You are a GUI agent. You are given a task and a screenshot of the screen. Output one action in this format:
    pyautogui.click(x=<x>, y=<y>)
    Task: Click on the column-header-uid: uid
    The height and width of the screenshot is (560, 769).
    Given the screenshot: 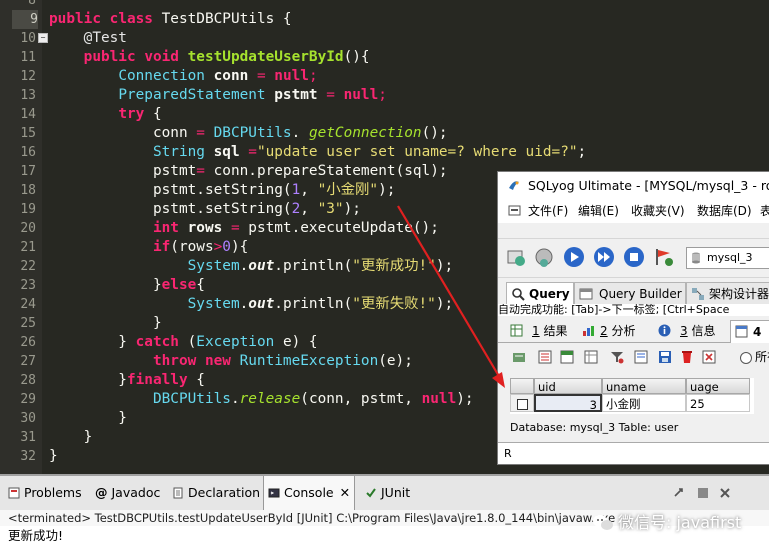 What is the action you would take?
    pyautogui.click(x=568, y=386)
    